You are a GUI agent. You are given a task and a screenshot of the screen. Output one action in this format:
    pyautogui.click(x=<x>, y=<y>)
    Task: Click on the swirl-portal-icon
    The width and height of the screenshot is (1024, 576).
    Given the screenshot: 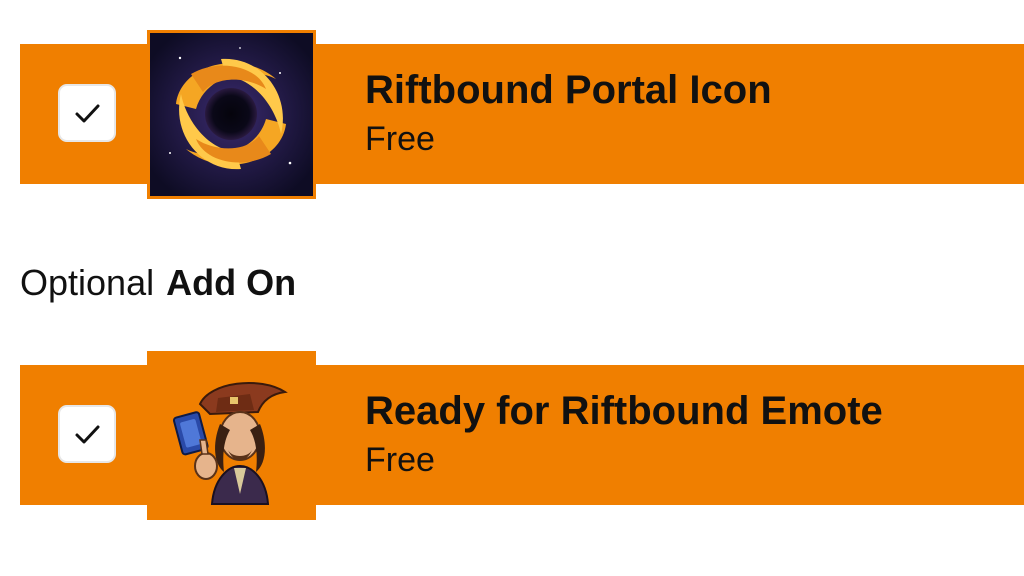 What is the action you would take?
    pyautogui.click(x=231, y=114)
    